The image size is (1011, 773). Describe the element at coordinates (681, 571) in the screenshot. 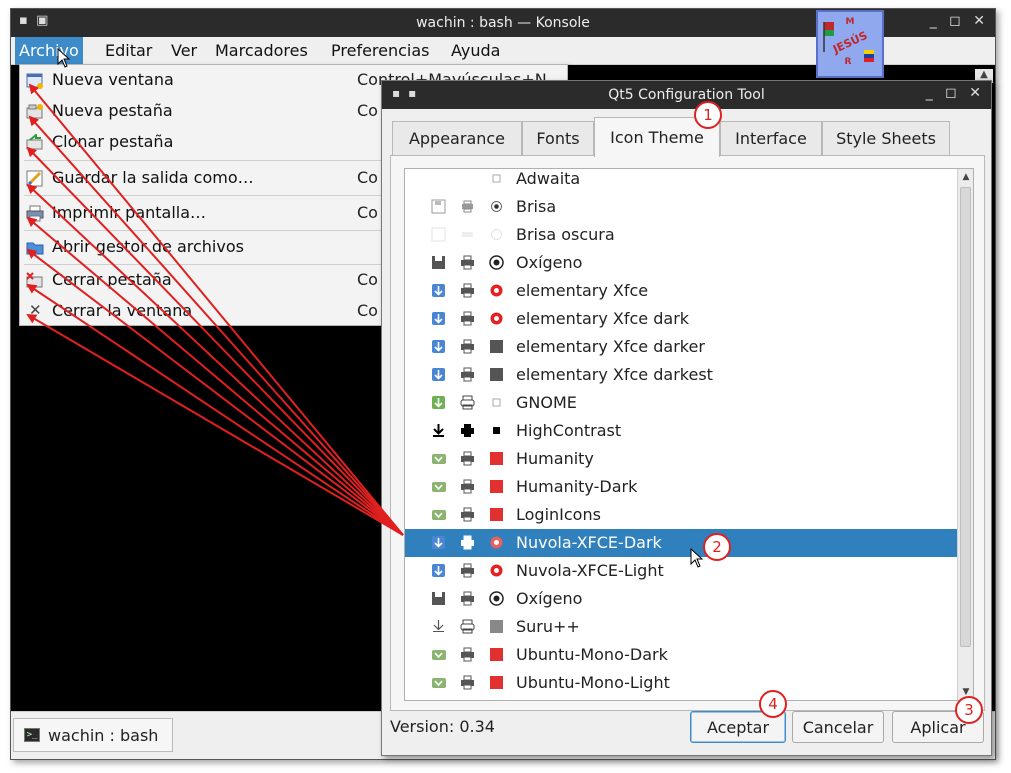

I see `theme-row: Nuvola-XFCE-Light` at that location.